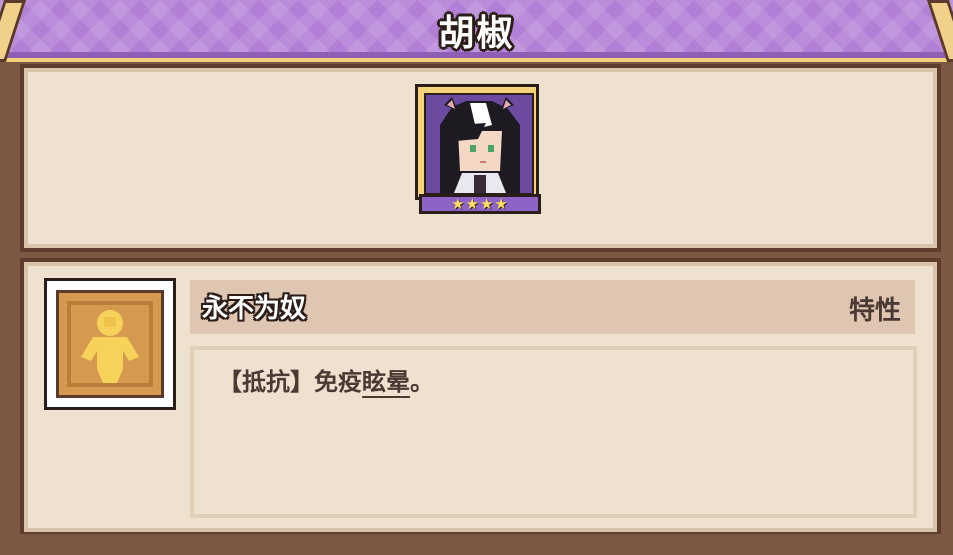  Describe the element at coordinates (476, 33) in the screenshot. I see `character-name: 胡椒` at that location.